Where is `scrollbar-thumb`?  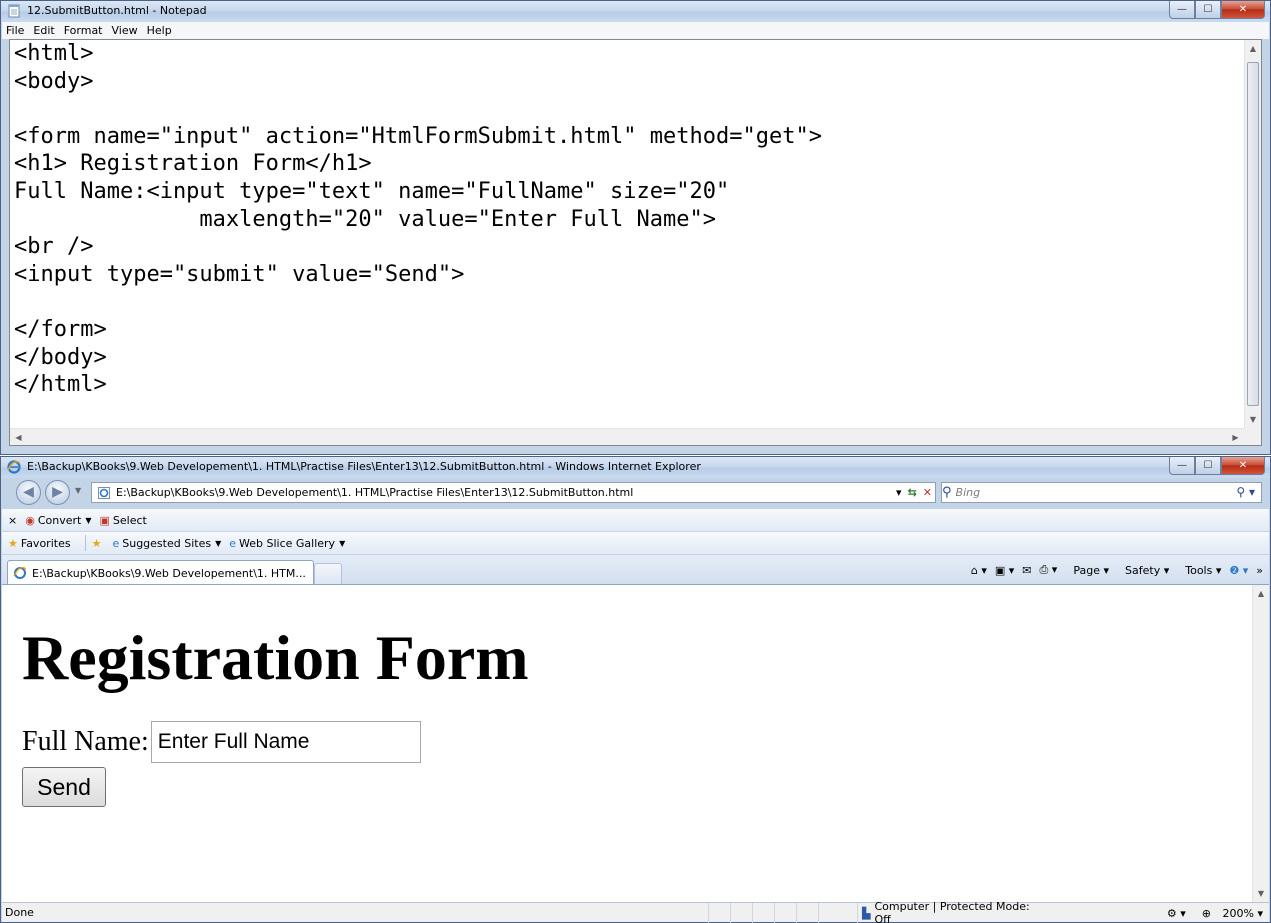 scrollbar-thumb is located at coordinates (1253, 234).